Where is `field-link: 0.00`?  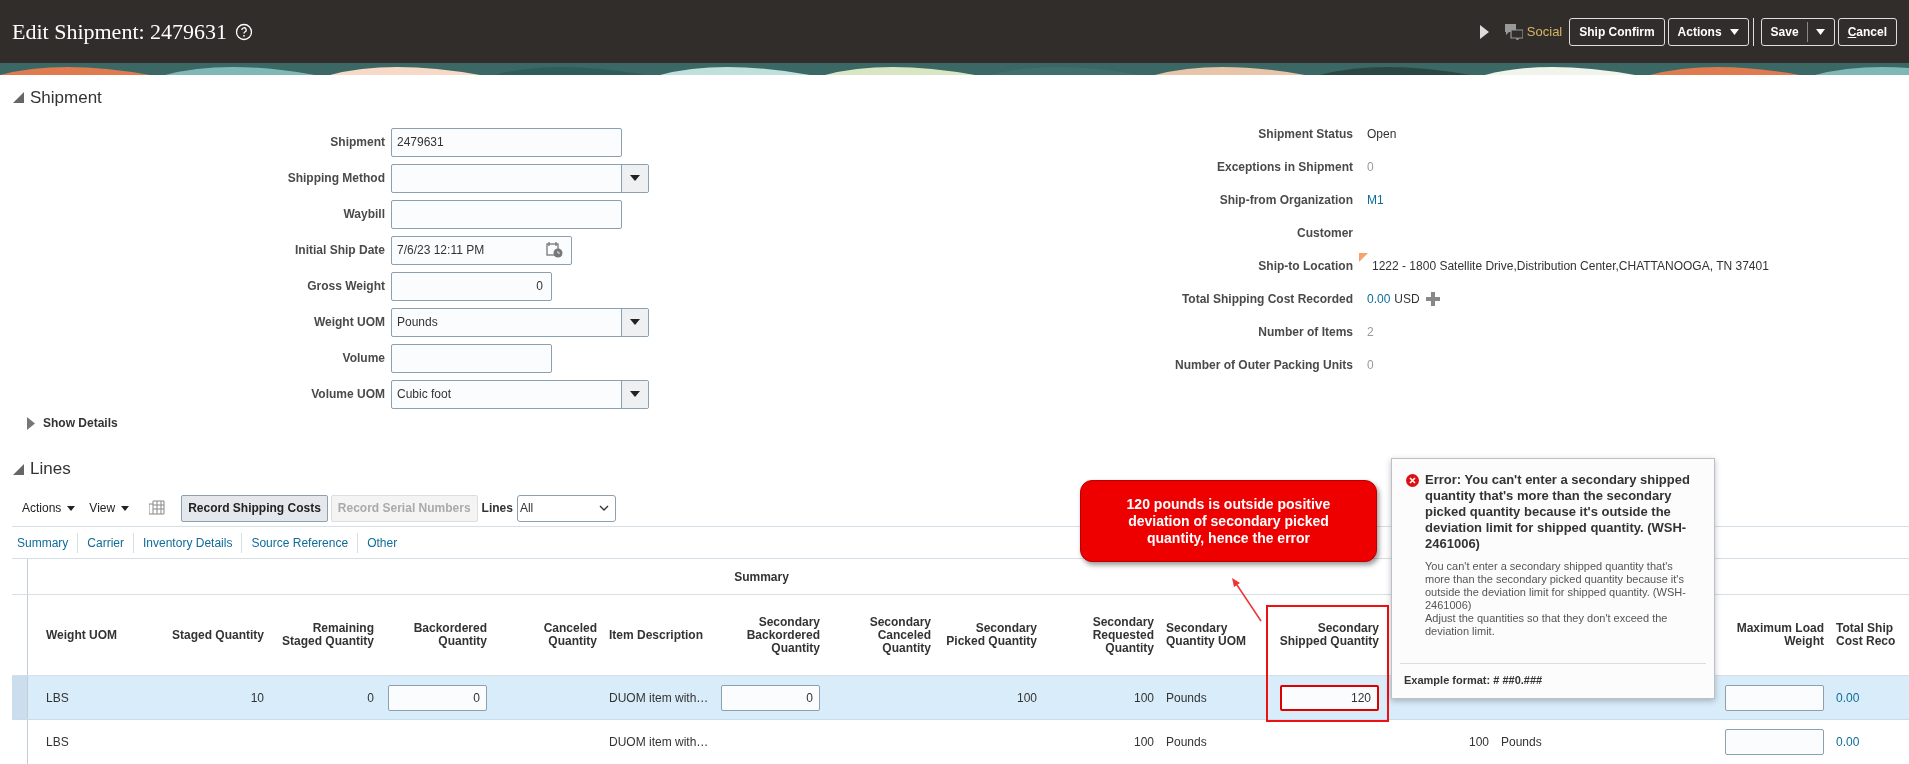 field-link: 0.00 is located at coordinates (1379, 298).